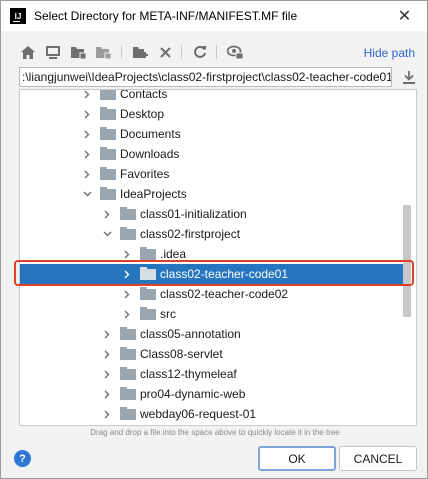  I want to click on tree-row: class02-teacher-code02, so click(213, 294).